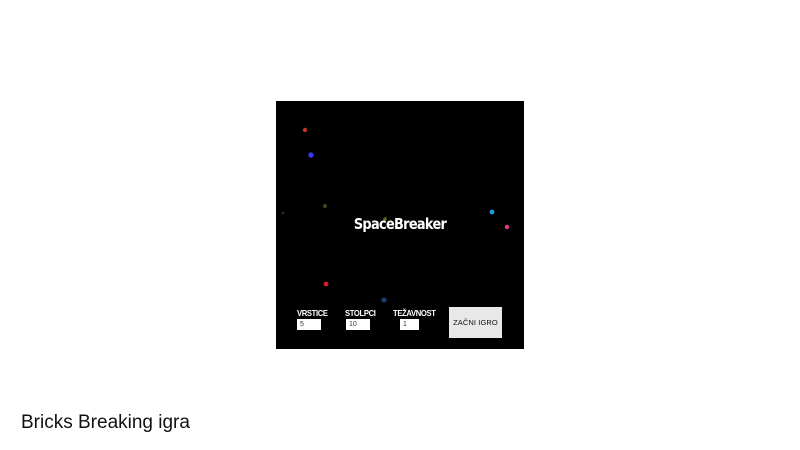 The image size is (800, 450). I want to click on game-title: SpaceBreaker, so click(400, 224).